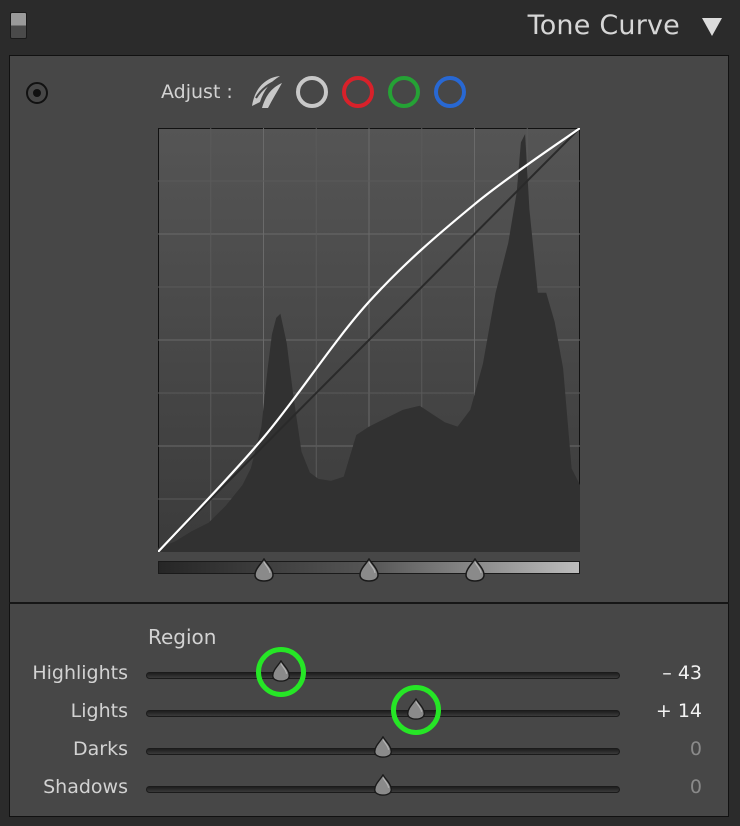 The image size is (740, 826). What do you see at coordinates (712, 27) in the screenshot?
I see `collapse-triangle-icon` at bounding box center [712, 27].